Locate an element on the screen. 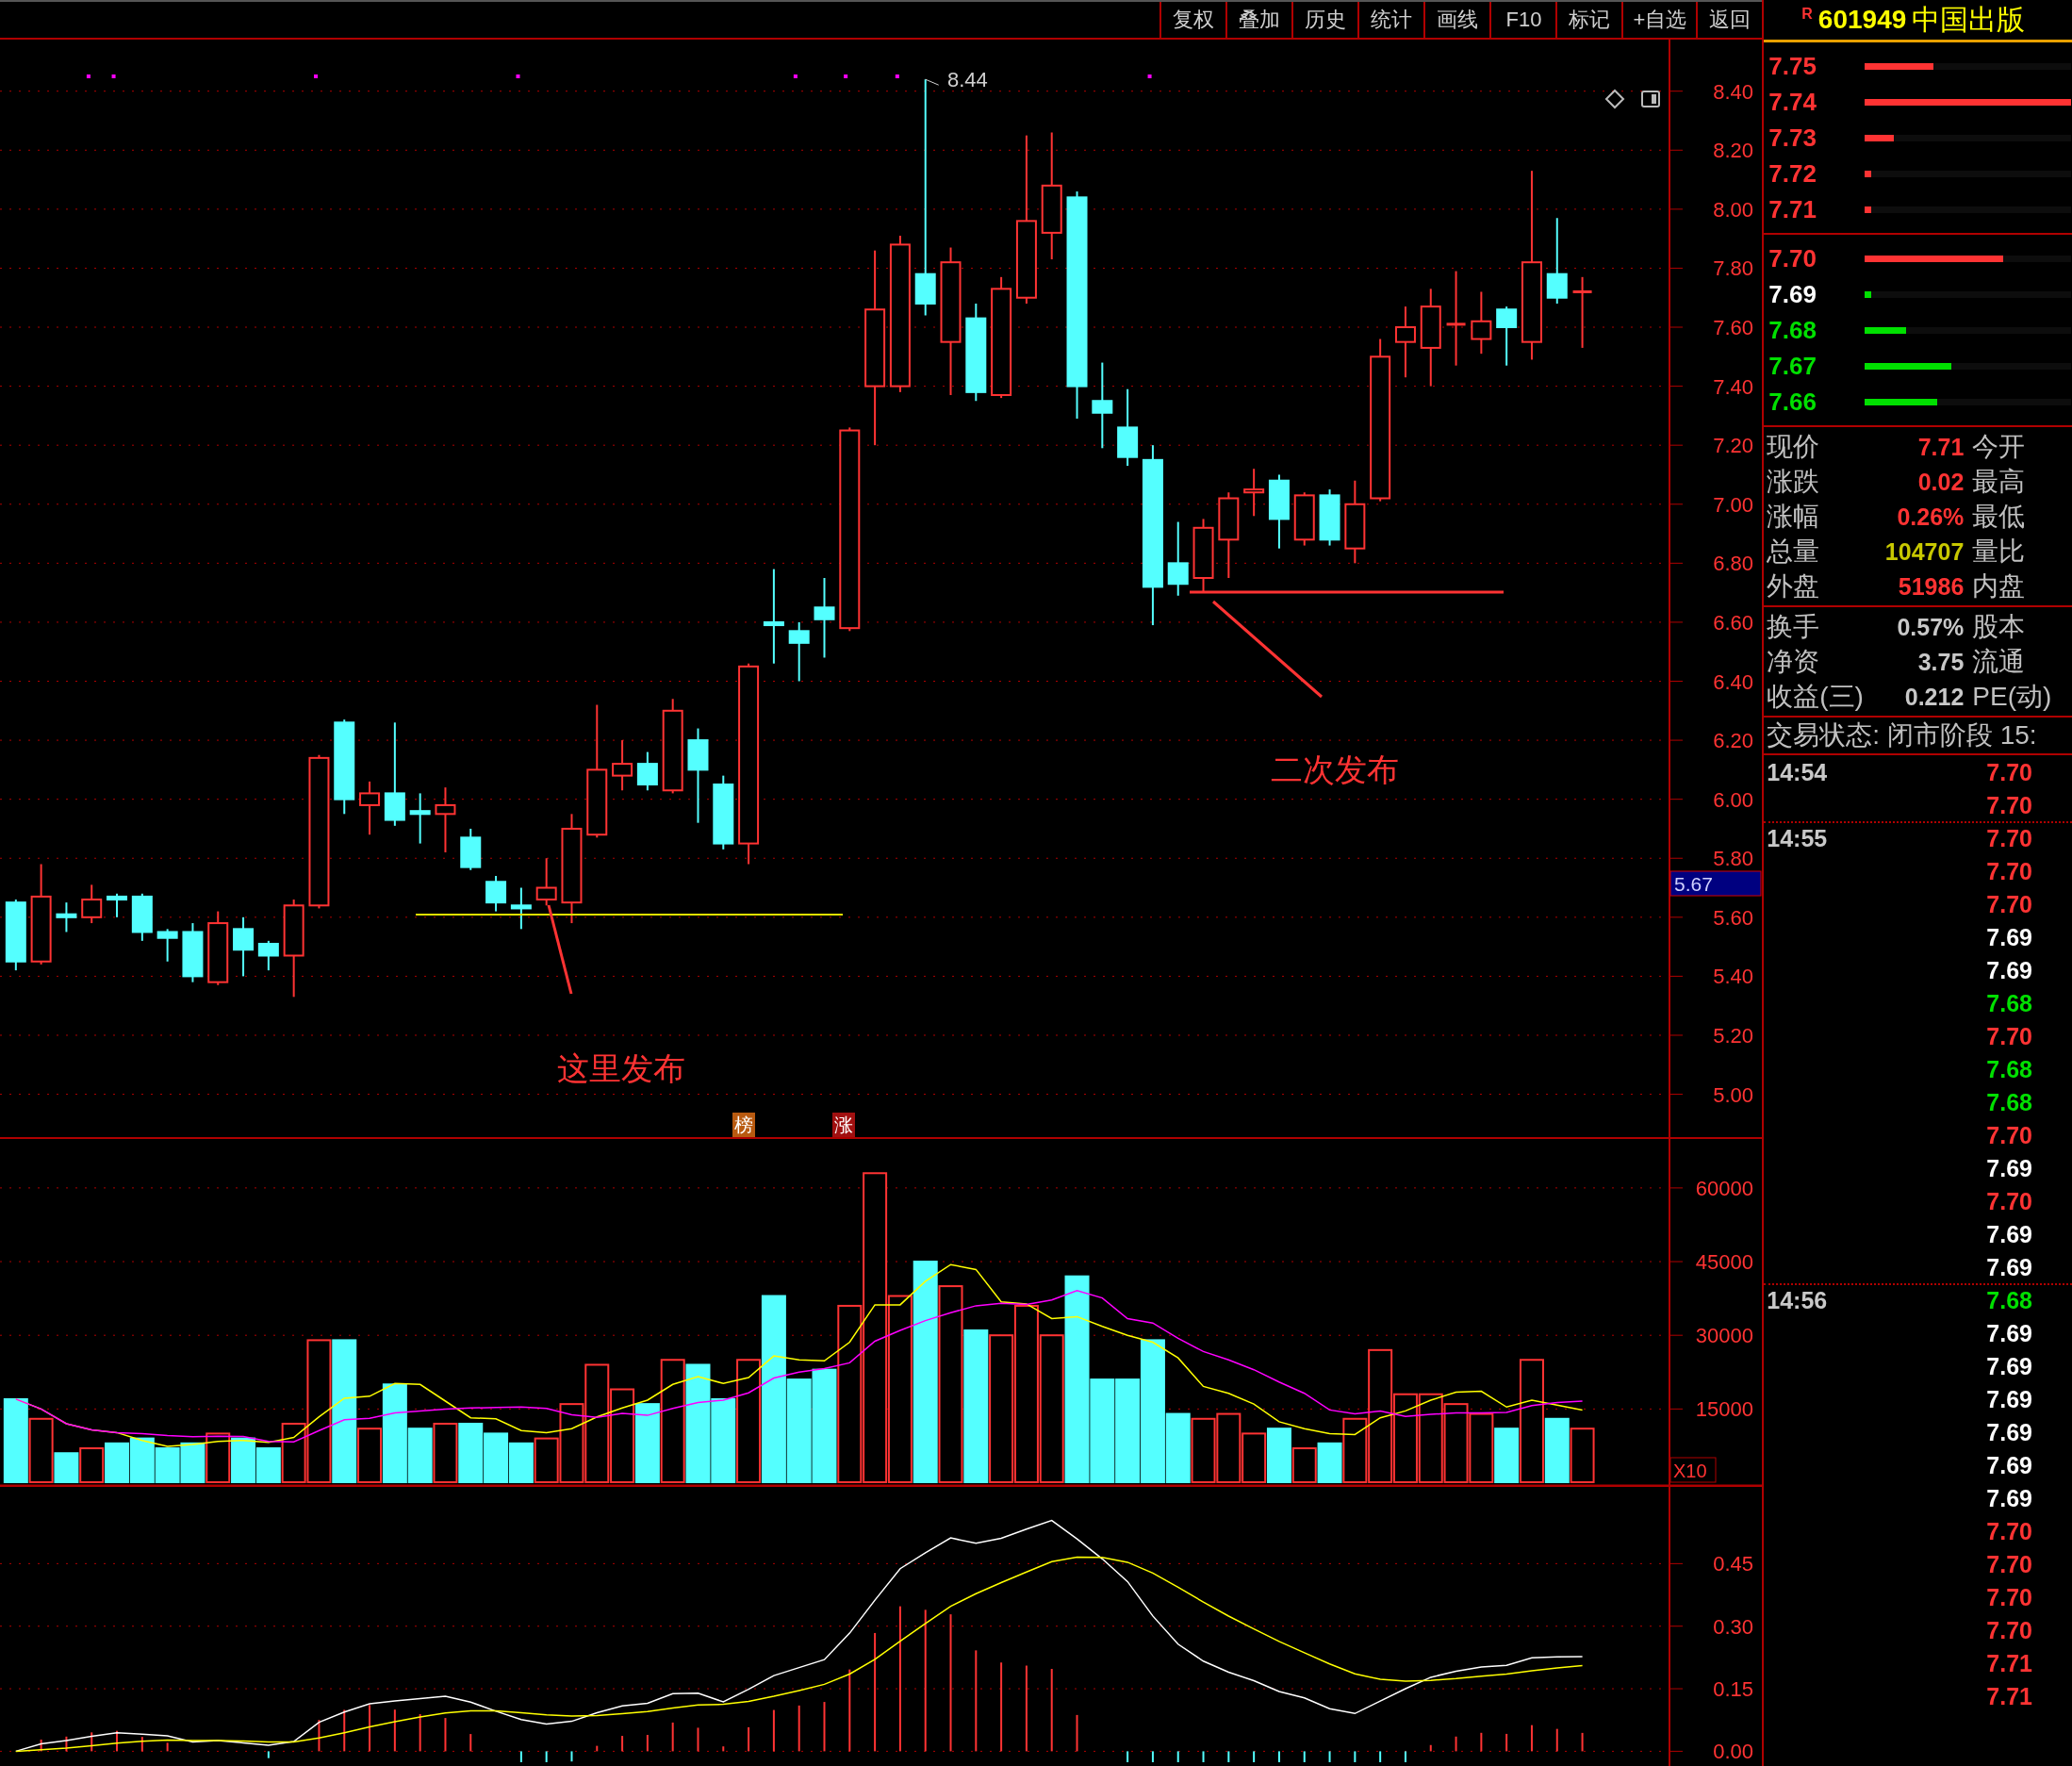 This screenshot has height=1766, width=2072. tick-time: 14:54 is located at coordinates (1797, 772).